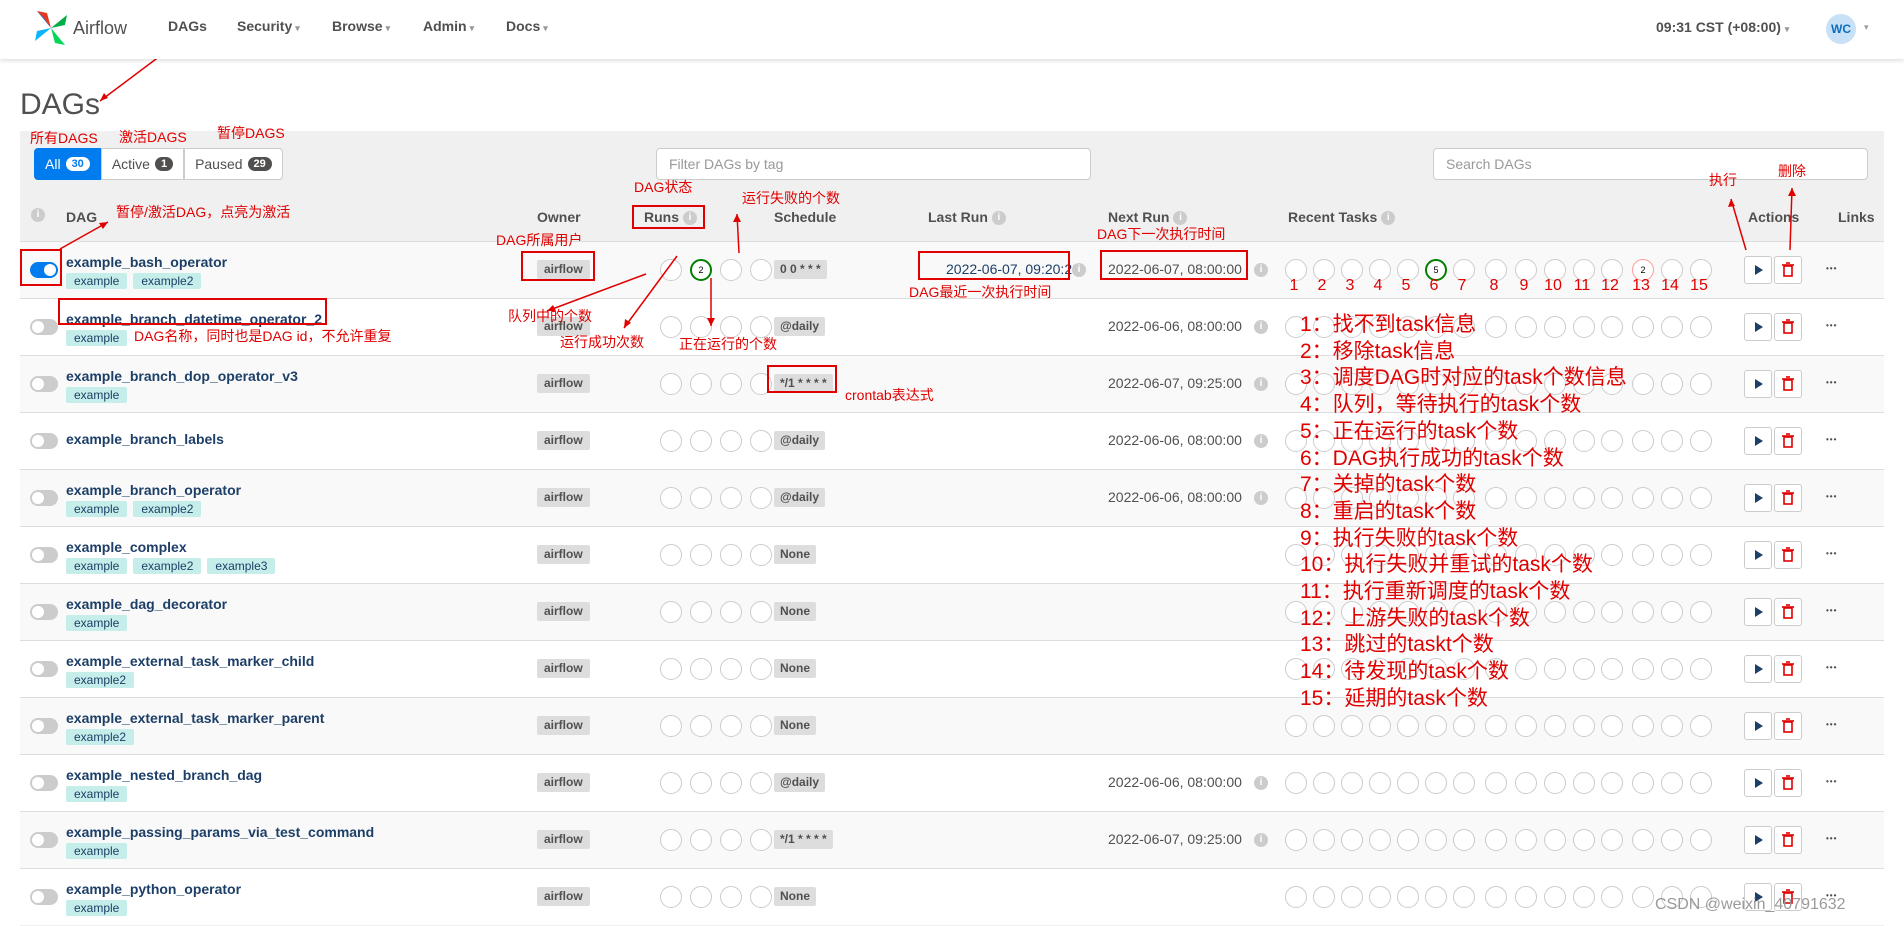  Describe the element at coordinates (1378, 351) in the screenshot. I see `legend-line: 2：移除task信息` at that location.